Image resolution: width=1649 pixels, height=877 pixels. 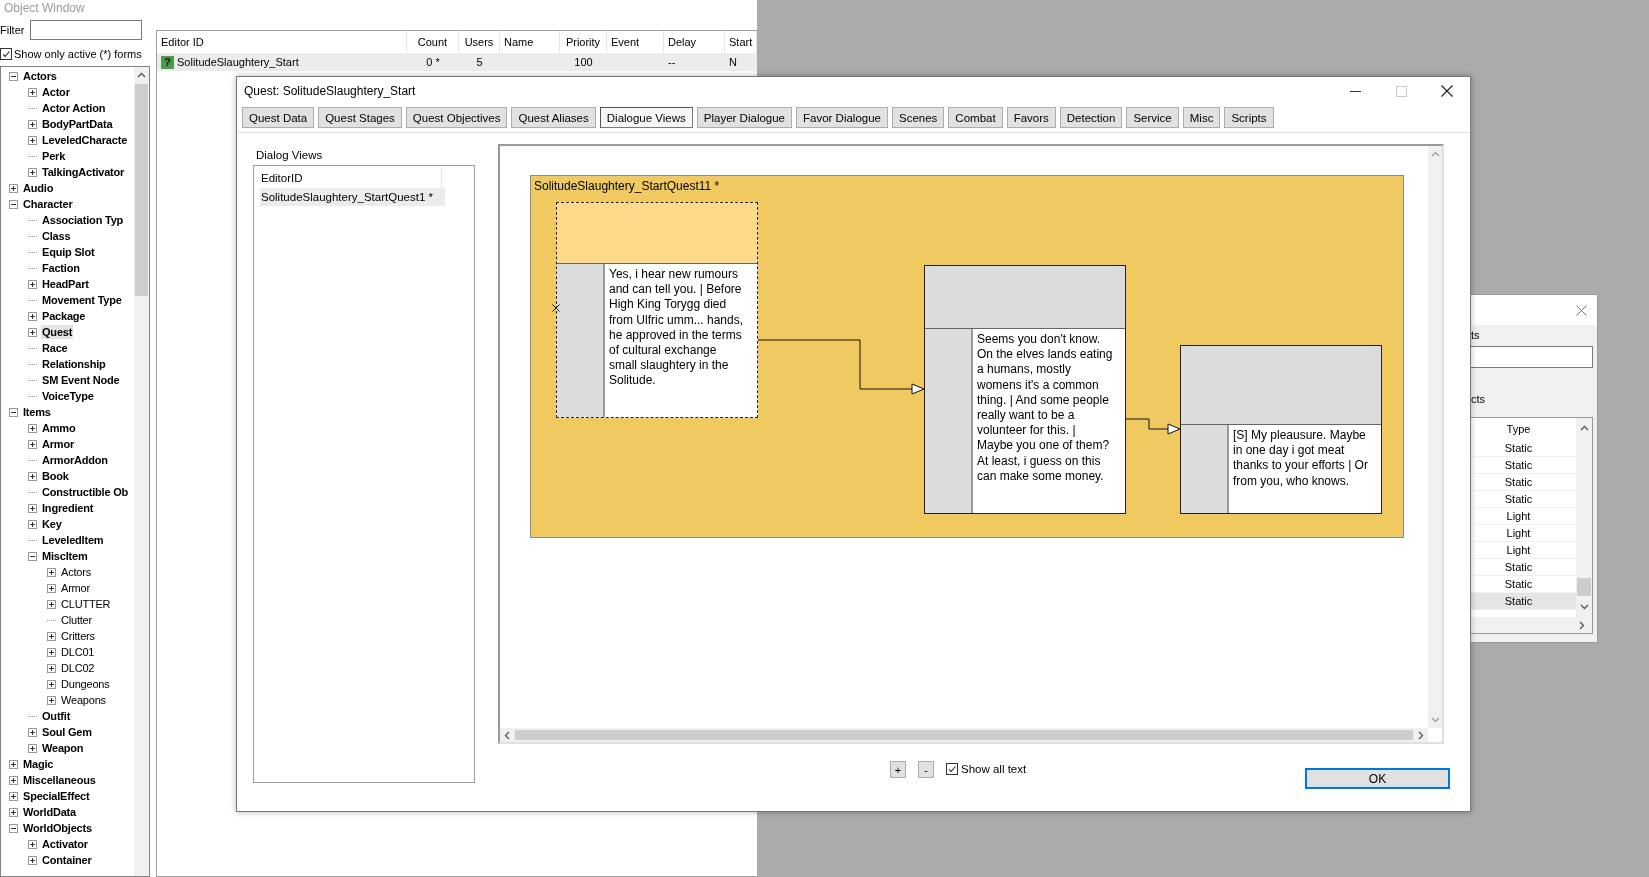 I want to click on tree-item: SM Event Node, so click(x=81, y=380).